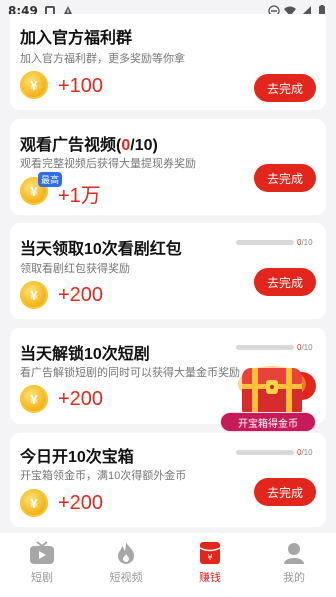 This screenshot has width=336, height=597. I want to click on tab-mine: 我的, so click(294, 565).